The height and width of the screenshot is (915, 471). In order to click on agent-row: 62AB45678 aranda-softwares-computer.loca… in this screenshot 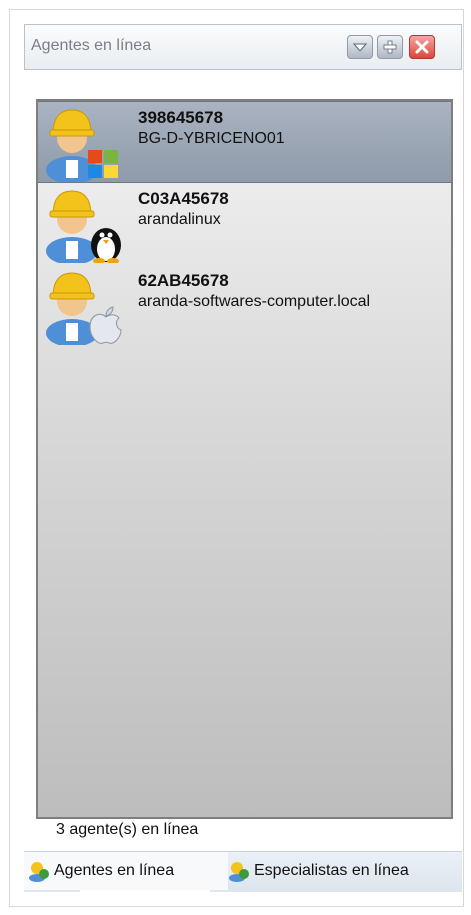, I will do `click(244, 306)`.